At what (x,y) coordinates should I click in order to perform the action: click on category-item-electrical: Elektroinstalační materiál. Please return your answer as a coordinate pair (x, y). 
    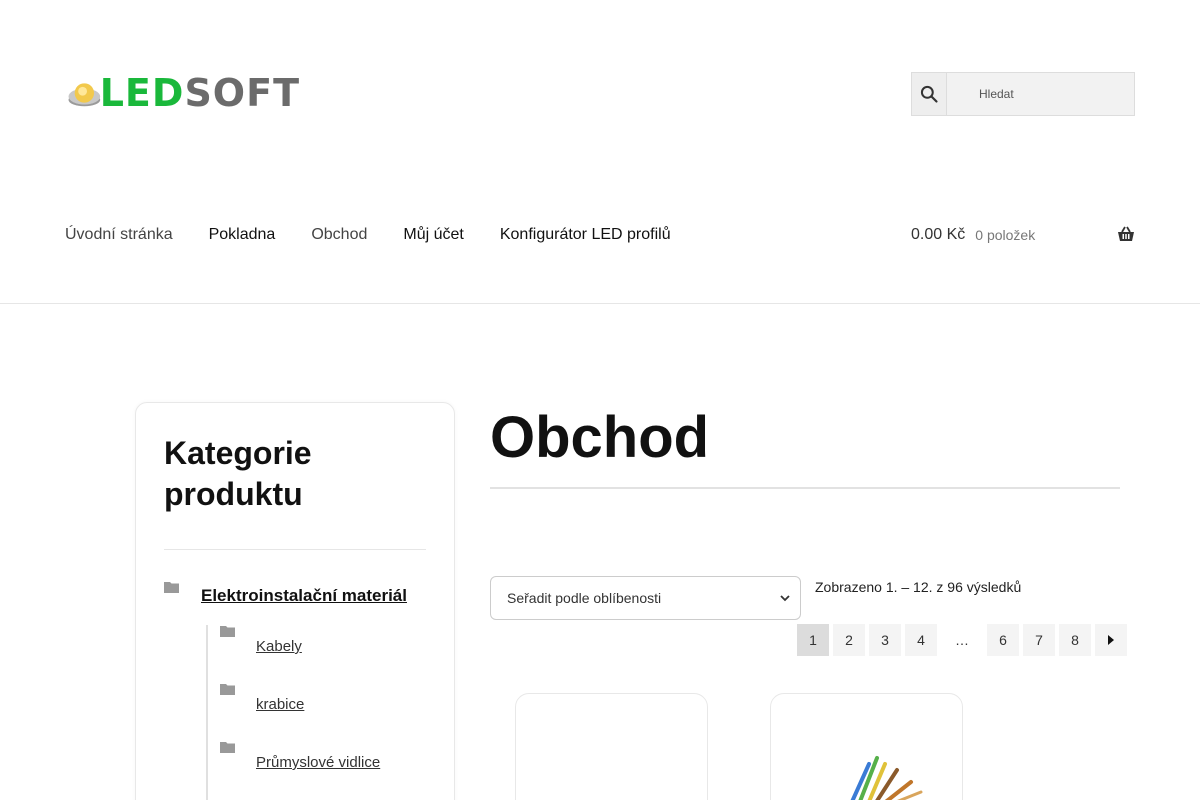
    Looking at the image, I should click on (295, 594).